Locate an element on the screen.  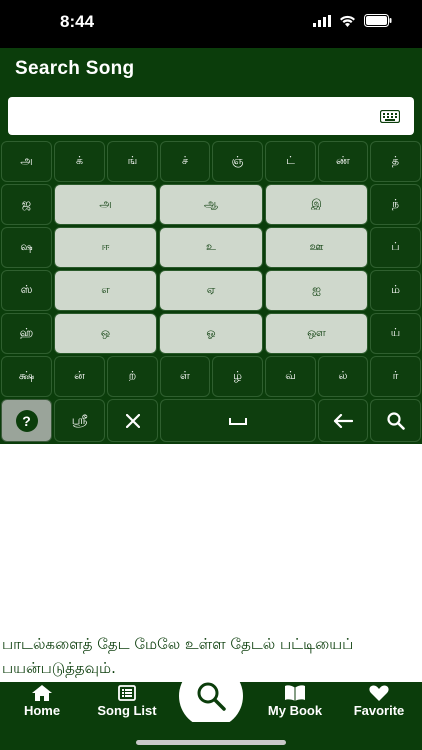
tab-home: Home is located at coordinates (42, 702).